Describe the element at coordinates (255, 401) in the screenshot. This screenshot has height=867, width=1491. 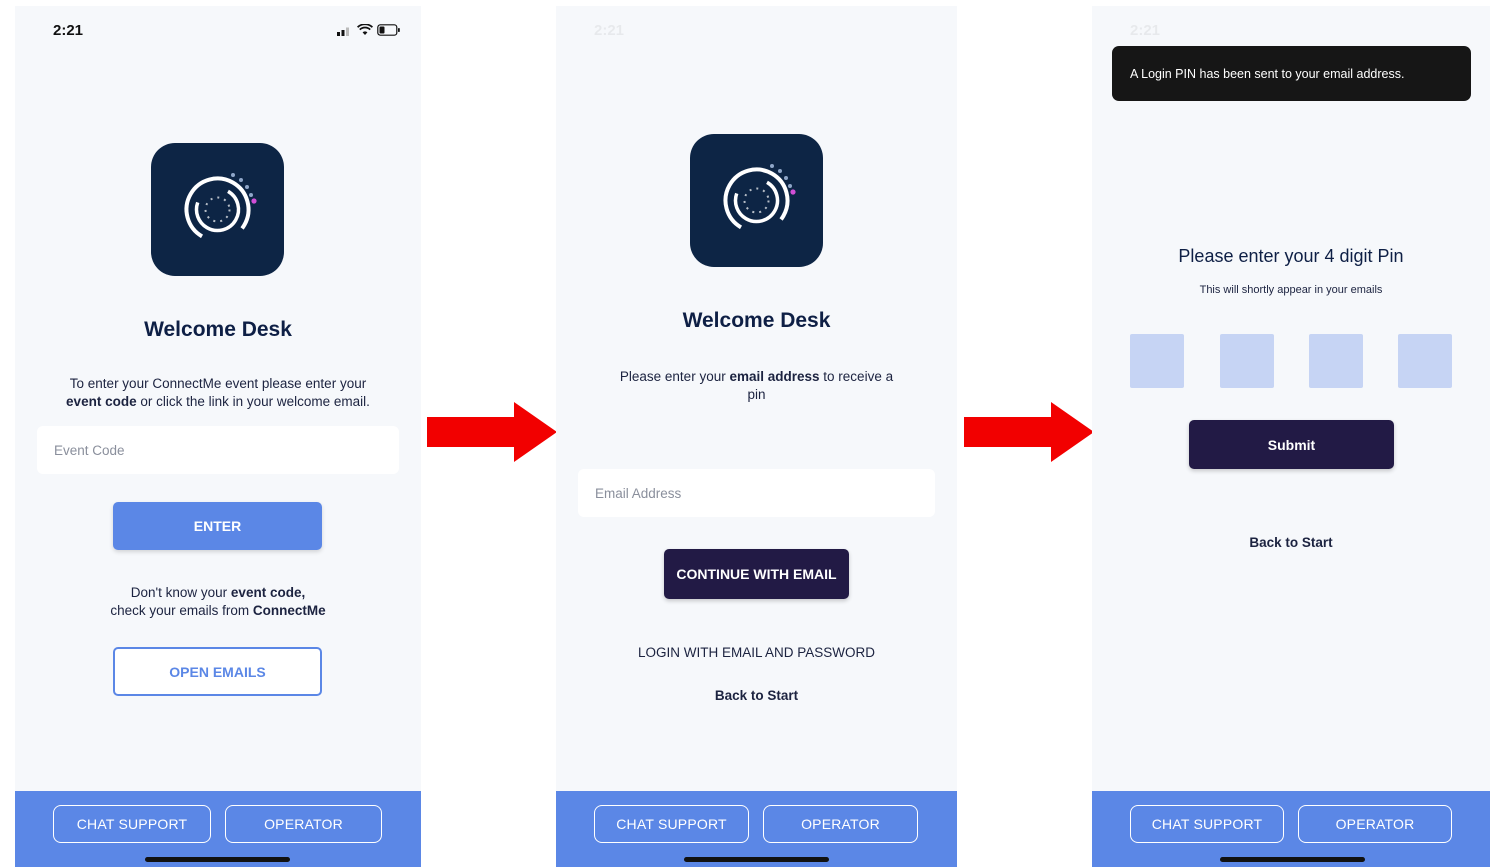
I see `instruction-text-end: or click the link in your welcome email.` at that location.